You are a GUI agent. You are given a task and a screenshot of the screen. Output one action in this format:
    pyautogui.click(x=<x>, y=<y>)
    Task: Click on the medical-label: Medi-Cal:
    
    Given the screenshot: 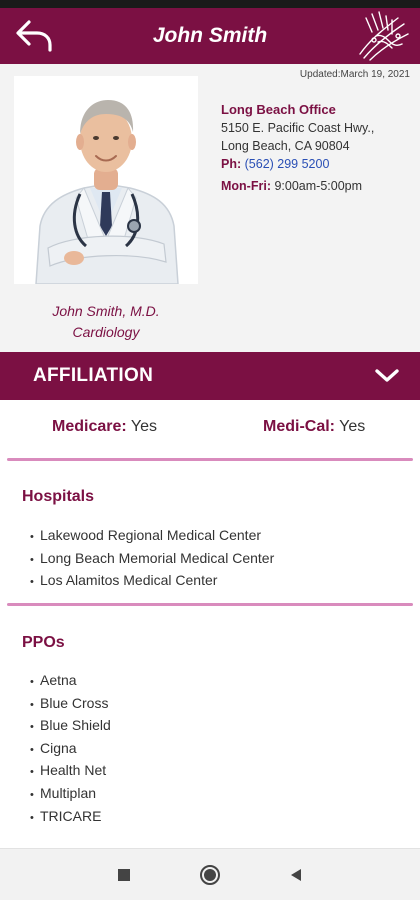 What is the action you would take?
    pyautogui.click(x=299, y=426)
    